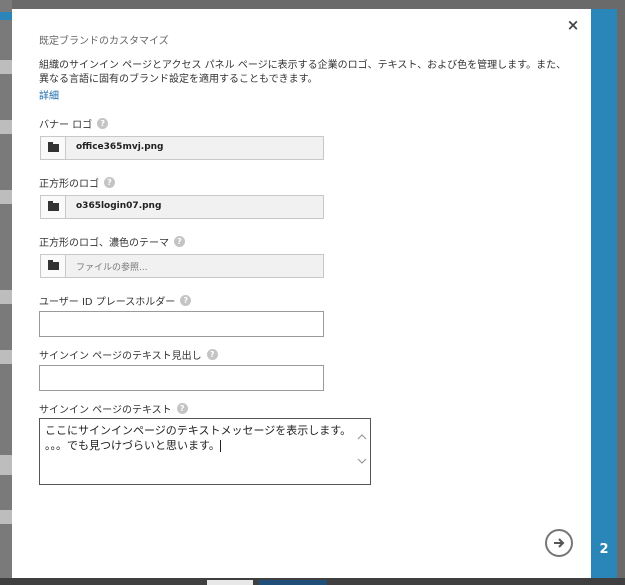  I want to click on signin-text-line-container: 。。。でも見つけづらいと思います。, so click(205, 445).